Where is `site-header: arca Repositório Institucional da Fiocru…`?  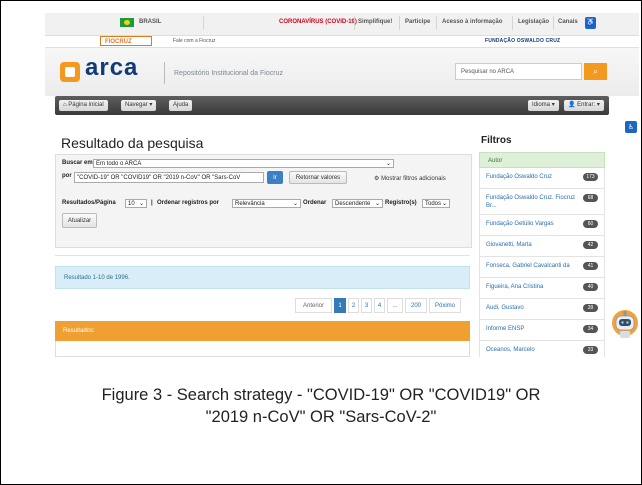
site-header: arca Repositório Institucional da Fiocru… is located at coordinates (342, 72).